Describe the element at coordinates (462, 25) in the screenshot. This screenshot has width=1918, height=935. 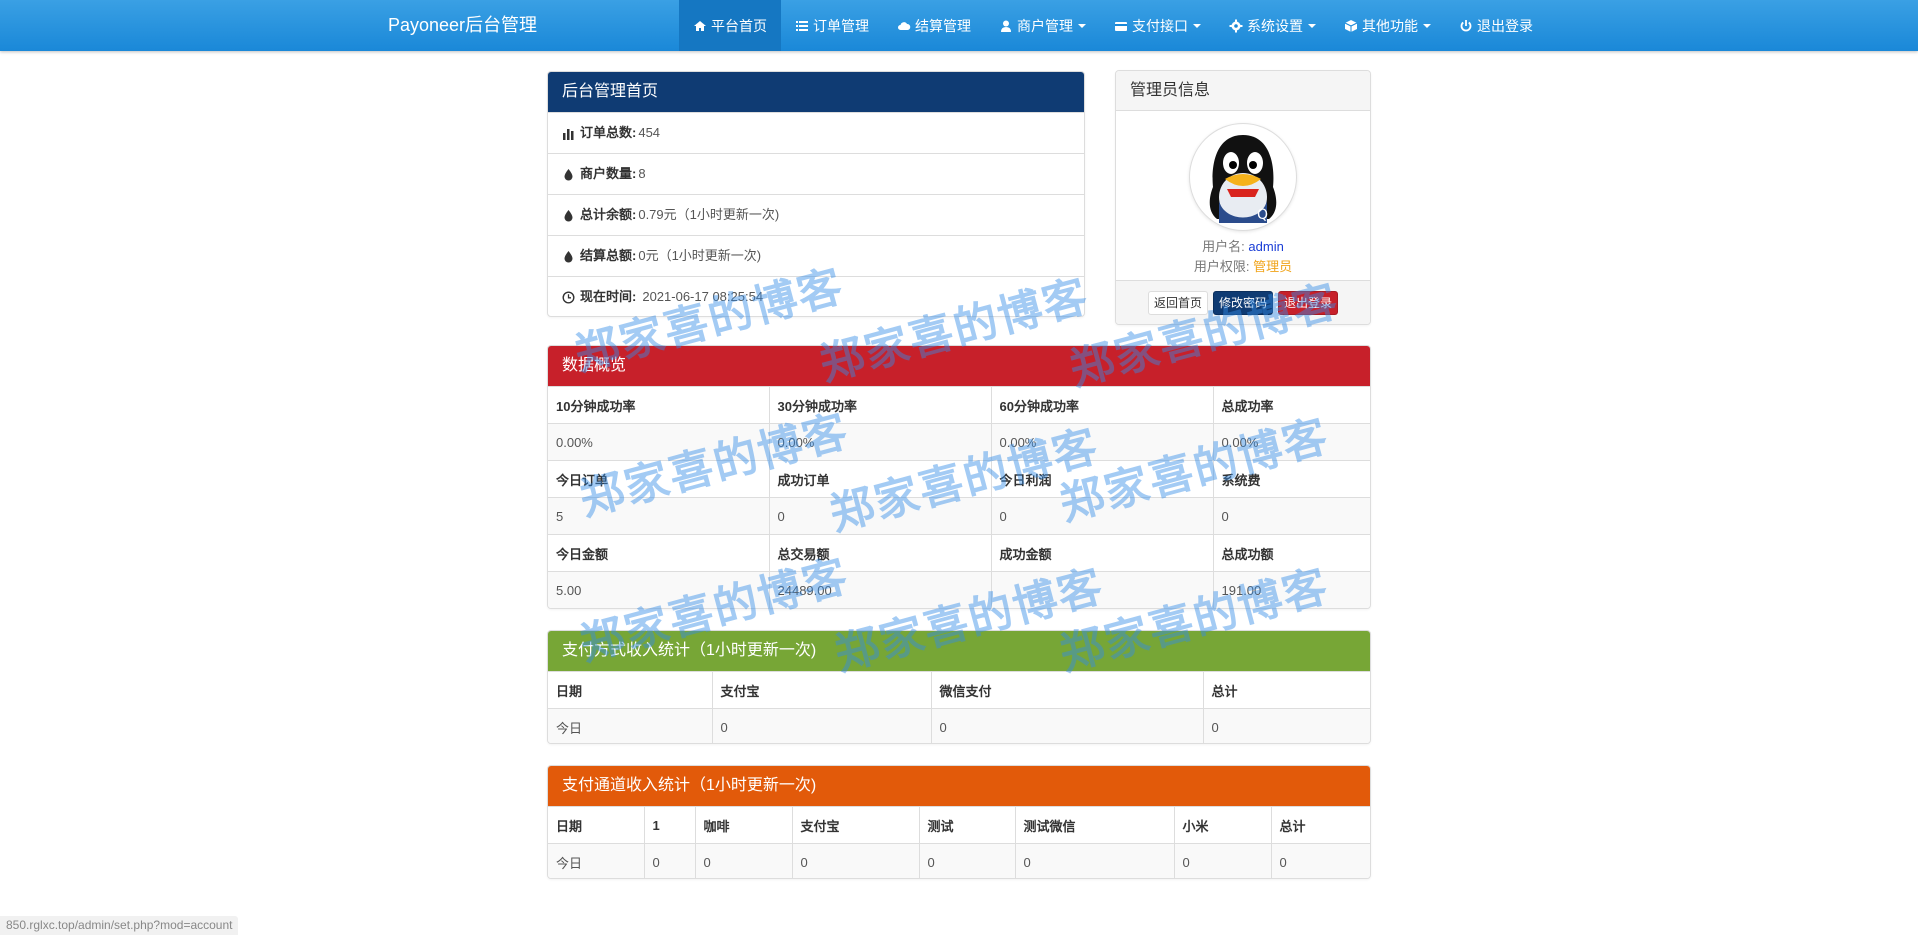
I see `brand-title: Payoneer后台管理` at that location.